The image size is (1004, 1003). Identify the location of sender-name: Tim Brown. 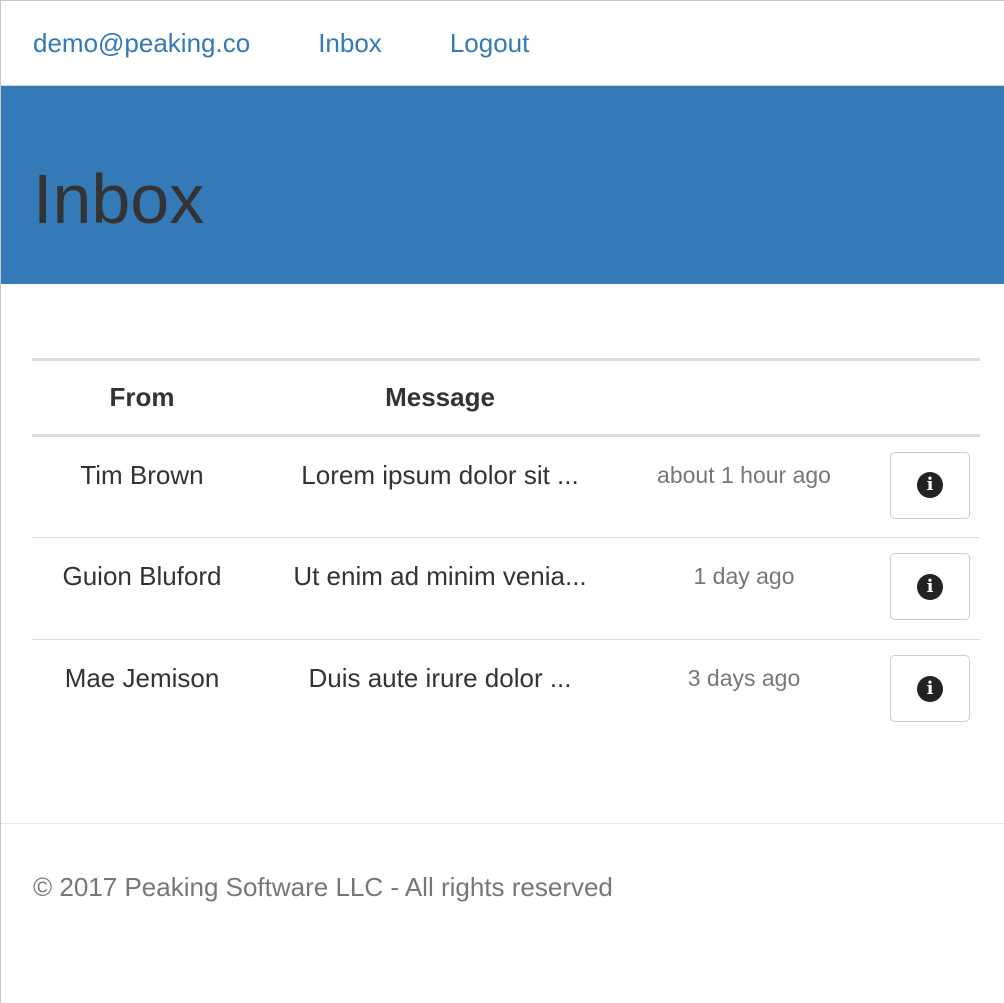
(142, 474).